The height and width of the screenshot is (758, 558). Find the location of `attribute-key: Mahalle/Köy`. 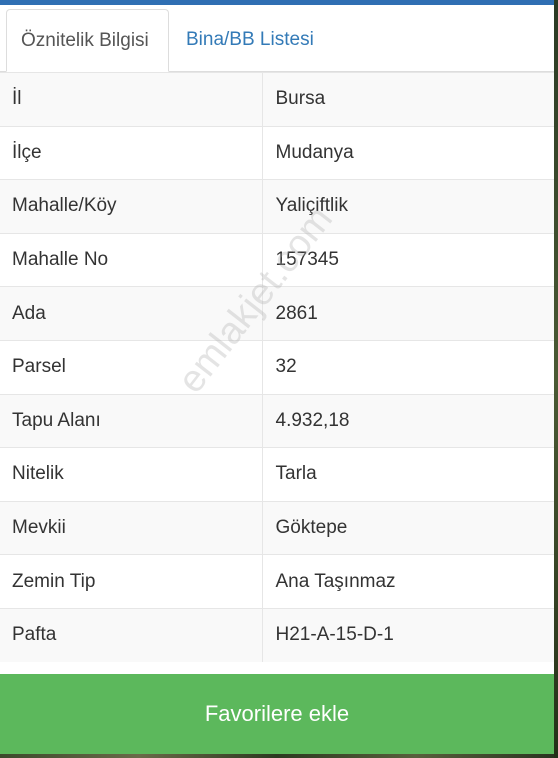

attribute-key: Mahalle/Köy is located at coordinates (131, 206).